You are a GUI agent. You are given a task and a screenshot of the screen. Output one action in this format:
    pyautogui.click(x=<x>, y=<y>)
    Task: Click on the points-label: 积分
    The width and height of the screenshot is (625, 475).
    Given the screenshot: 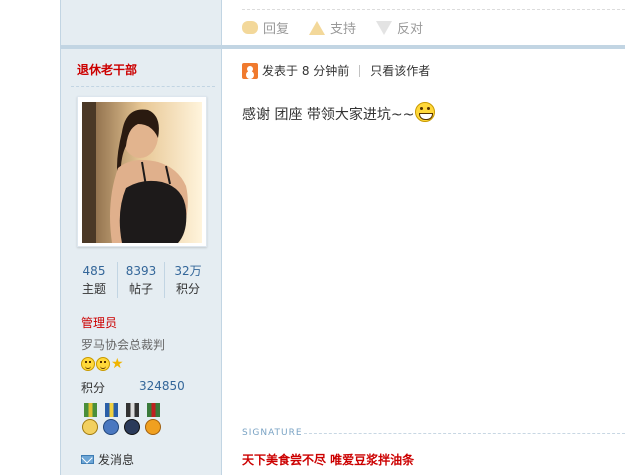 What is the action you would take?
    pyautogui.click(x=93, y=388)
    